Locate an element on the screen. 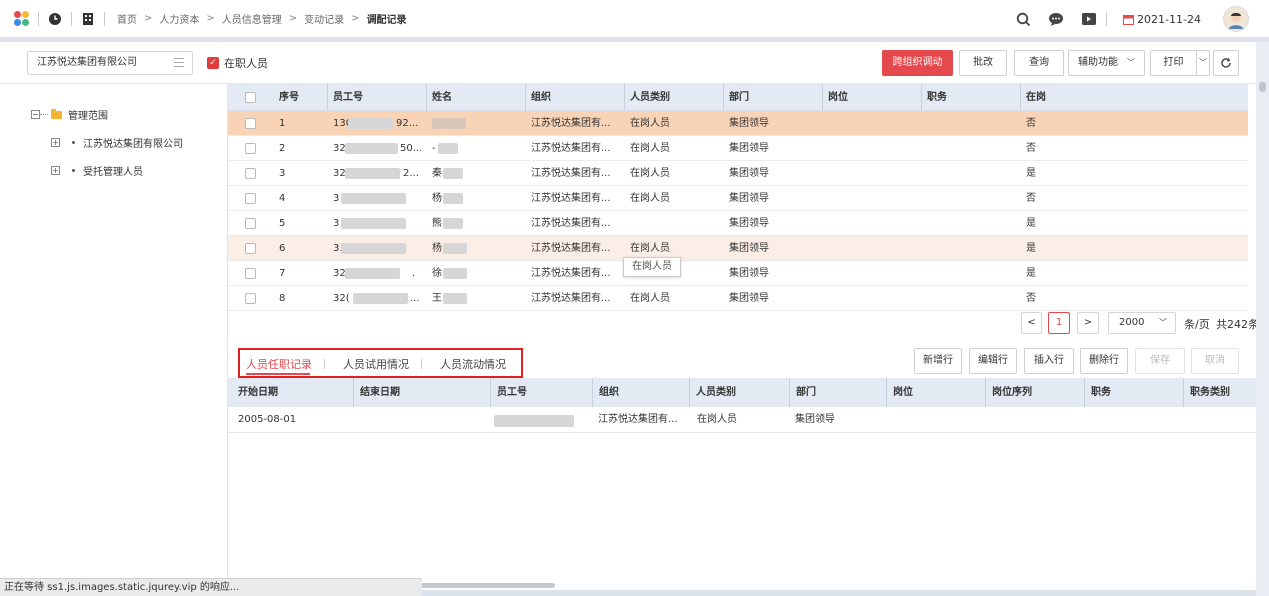 The height and width of the screenshot is (596, 1269). insert-row-button: 插入行 is located at coordinates (1049, 361).